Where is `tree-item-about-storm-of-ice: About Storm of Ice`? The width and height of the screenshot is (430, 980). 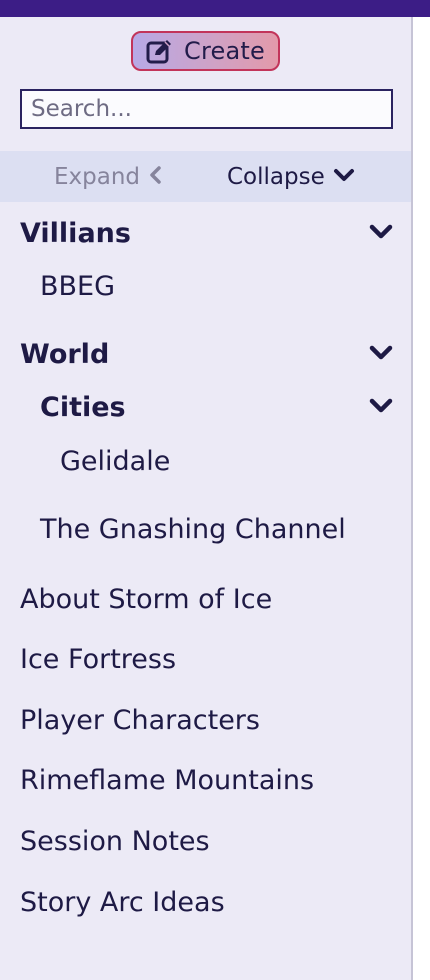
tree-item-about-storm-of-ice: About Storm of Ice is located at coordinates (205, 599).